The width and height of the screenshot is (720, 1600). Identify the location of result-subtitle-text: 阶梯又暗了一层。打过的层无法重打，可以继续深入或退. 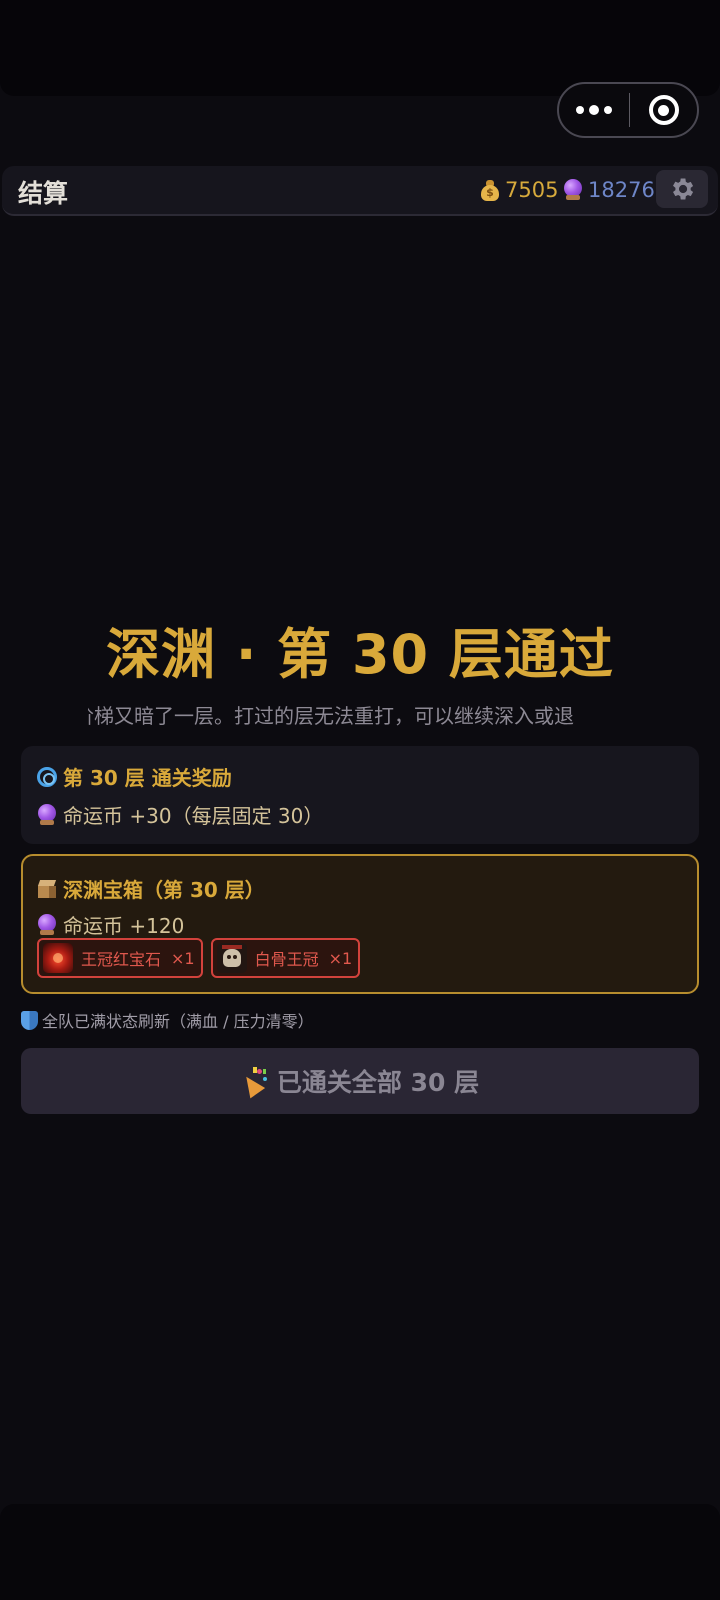
(331, 716).